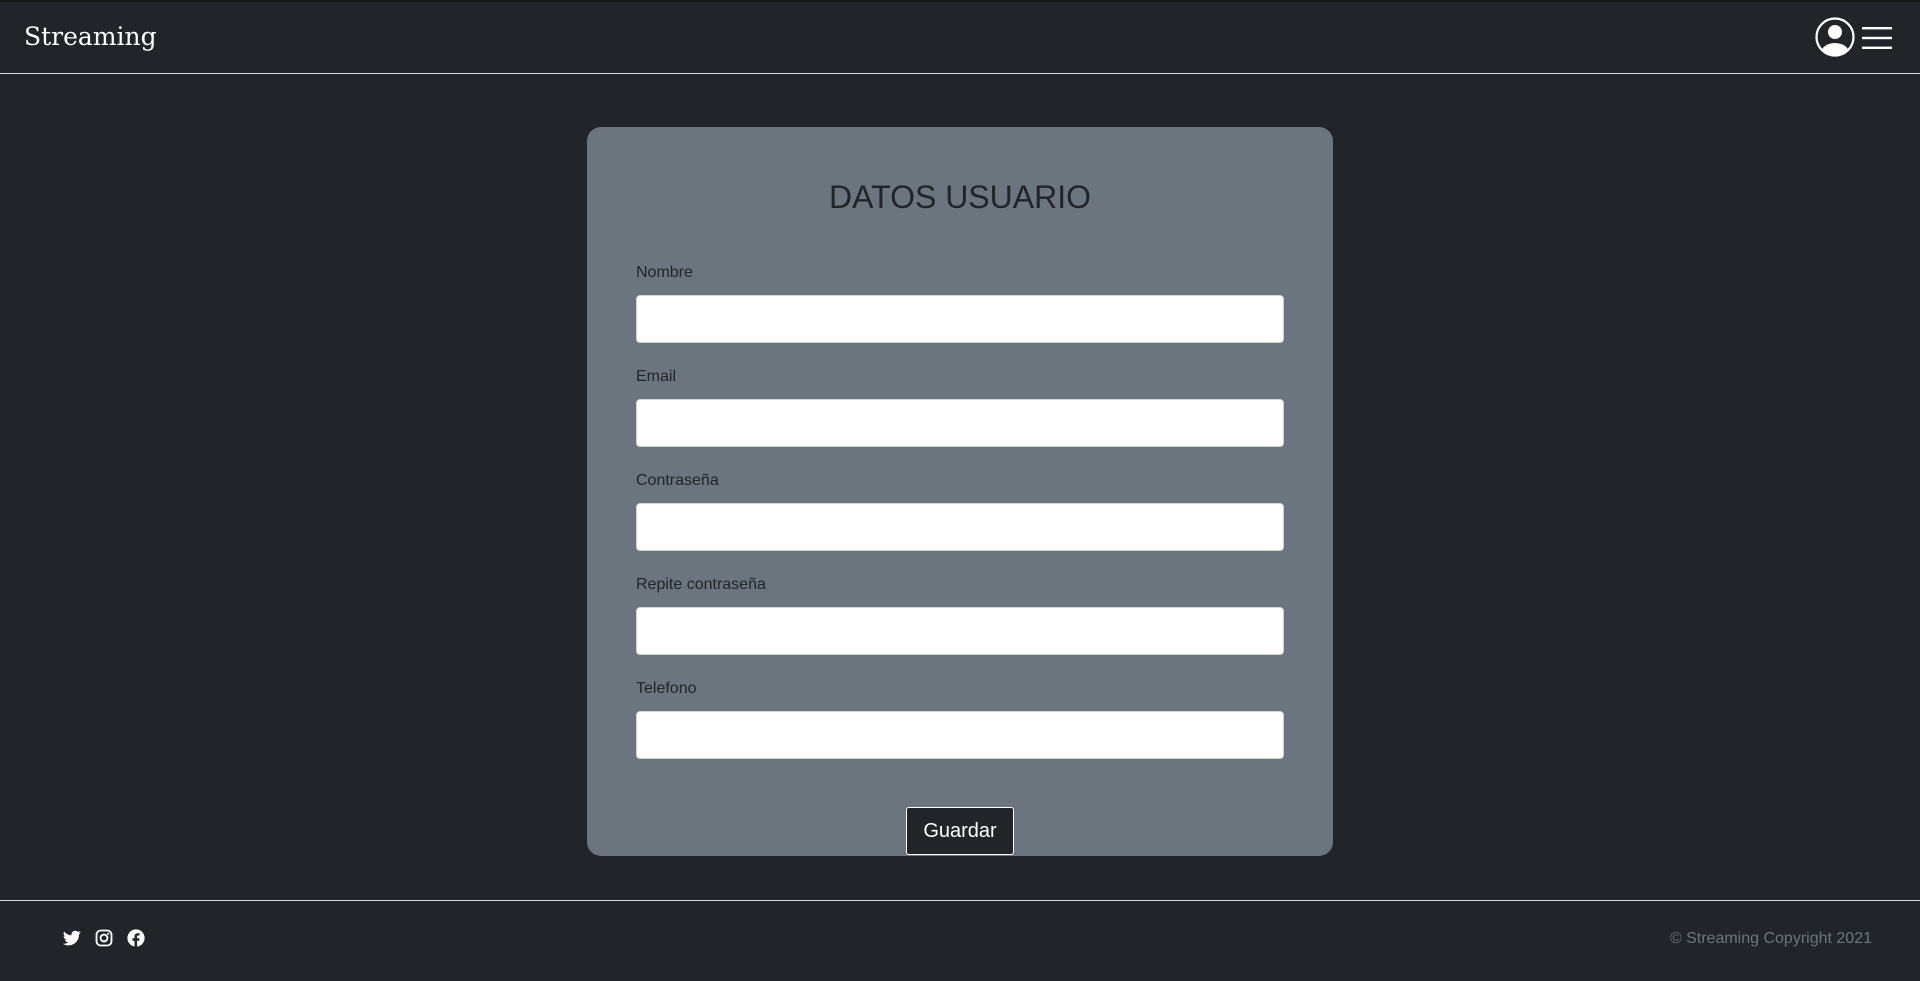 This screenshot has height=981, width=1920. Describe the element at coordinates (136, 938) in the screenshot. I see `facebook-icon` at that location.